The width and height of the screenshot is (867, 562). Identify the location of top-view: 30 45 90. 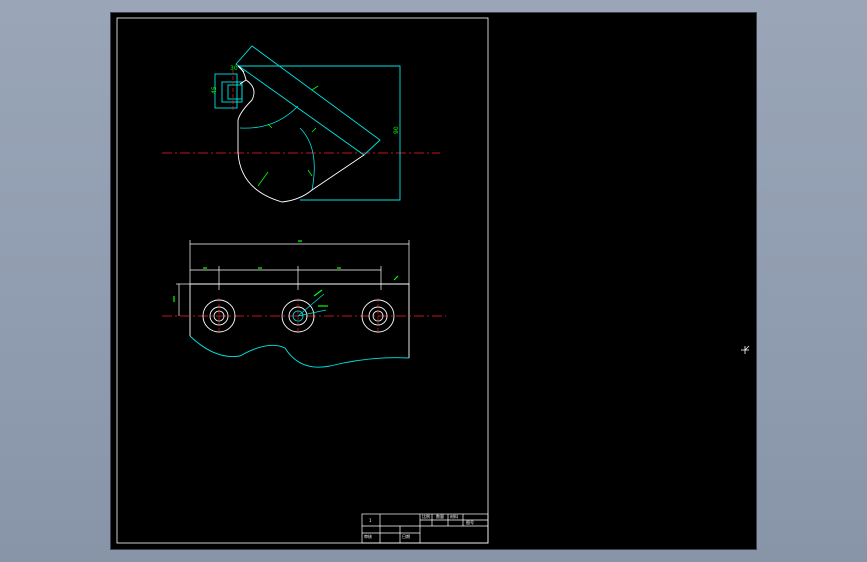
(301, 124).